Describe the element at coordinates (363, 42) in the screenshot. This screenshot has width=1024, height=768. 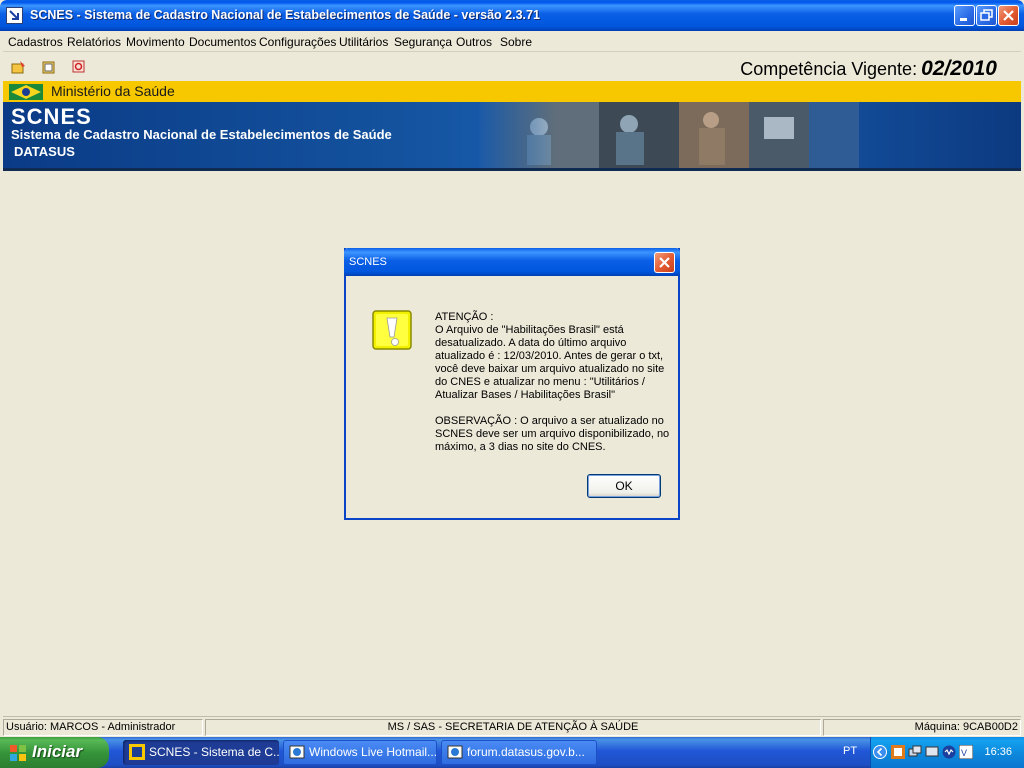
I see `menu-utilitarios: Utilitários` at that location.